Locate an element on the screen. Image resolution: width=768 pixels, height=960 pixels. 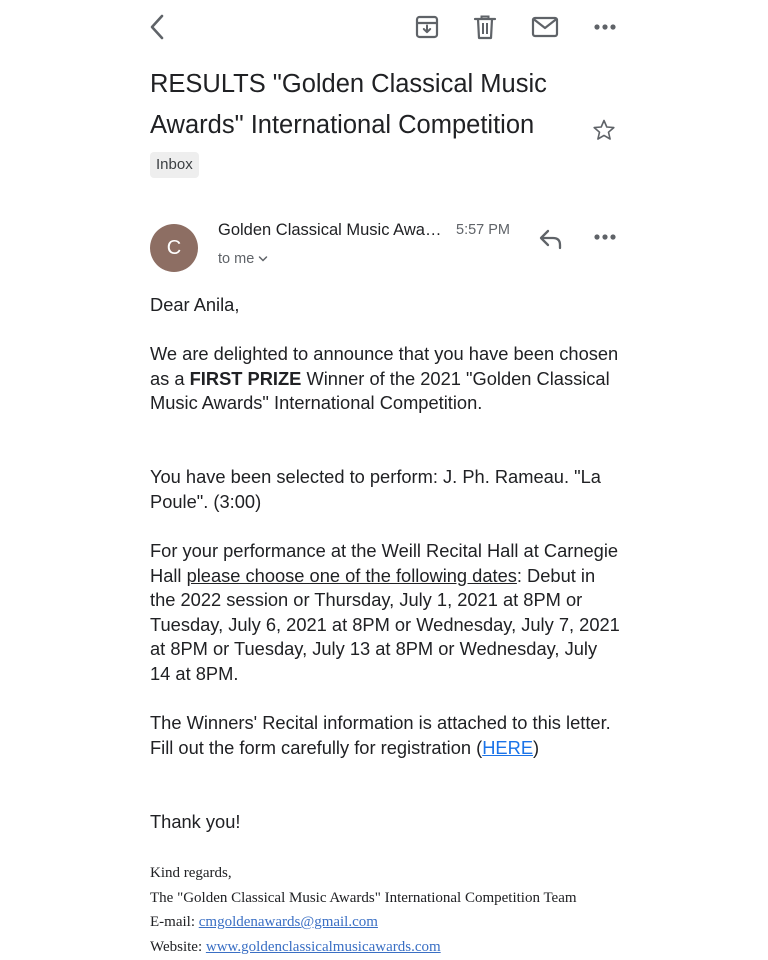
trash-icon is located at coordinates (485, 27).